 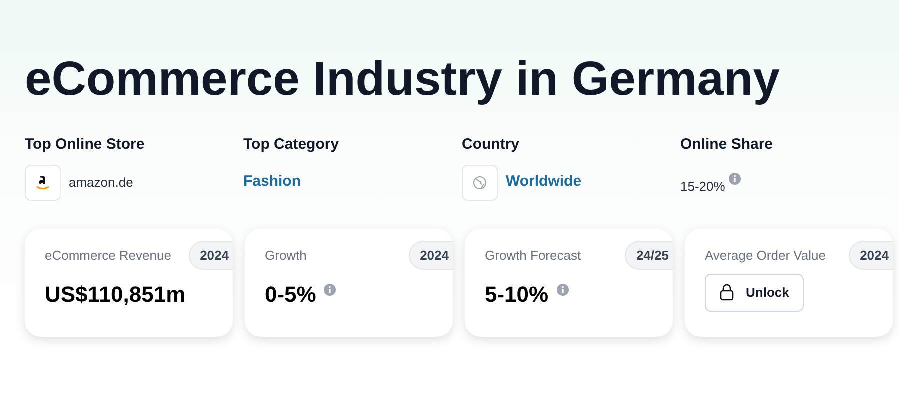 What do you see at coordinates (533, 255) in the screenshot?
I see `card-label: Growth Forecast` at bounding box center [533, 255].